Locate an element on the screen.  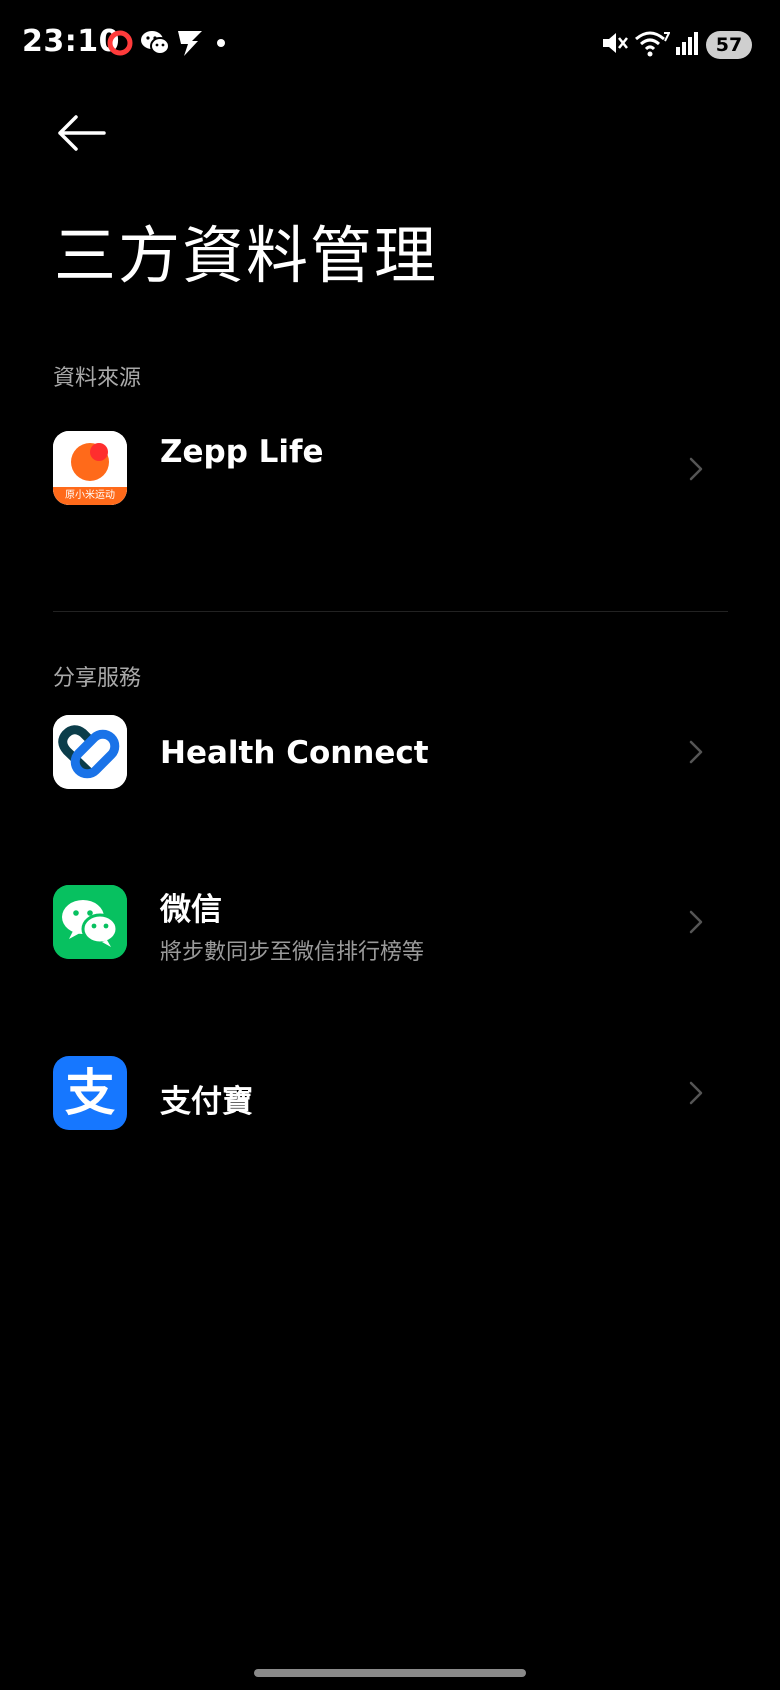
wechat-app-icon is located at coordinates (90, 922).